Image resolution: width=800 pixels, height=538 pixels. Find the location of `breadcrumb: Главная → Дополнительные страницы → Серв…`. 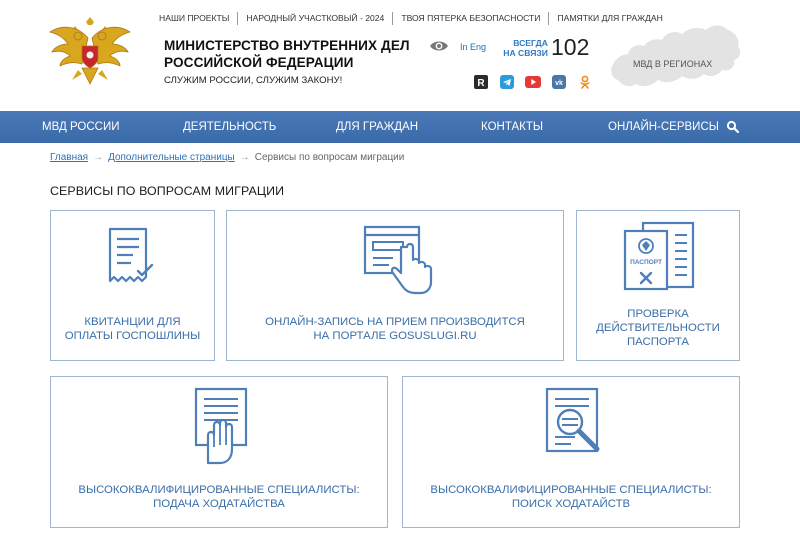

breadcrumb: Главная → Дополнительные страницы → Серв… is located at coordinates (227, 157).